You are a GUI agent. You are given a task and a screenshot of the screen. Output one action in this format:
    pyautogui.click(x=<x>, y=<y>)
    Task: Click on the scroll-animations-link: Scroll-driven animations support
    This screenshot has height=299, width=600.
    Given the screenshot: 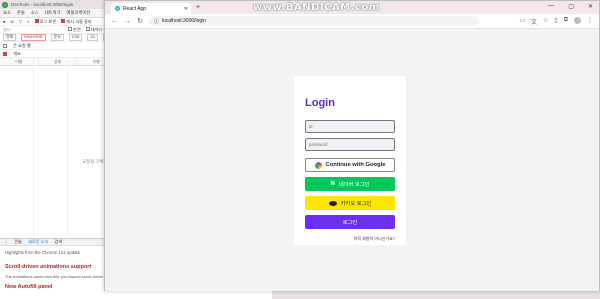 What is the action you would take?
    pyautogui.click(x=48, y=267)
    